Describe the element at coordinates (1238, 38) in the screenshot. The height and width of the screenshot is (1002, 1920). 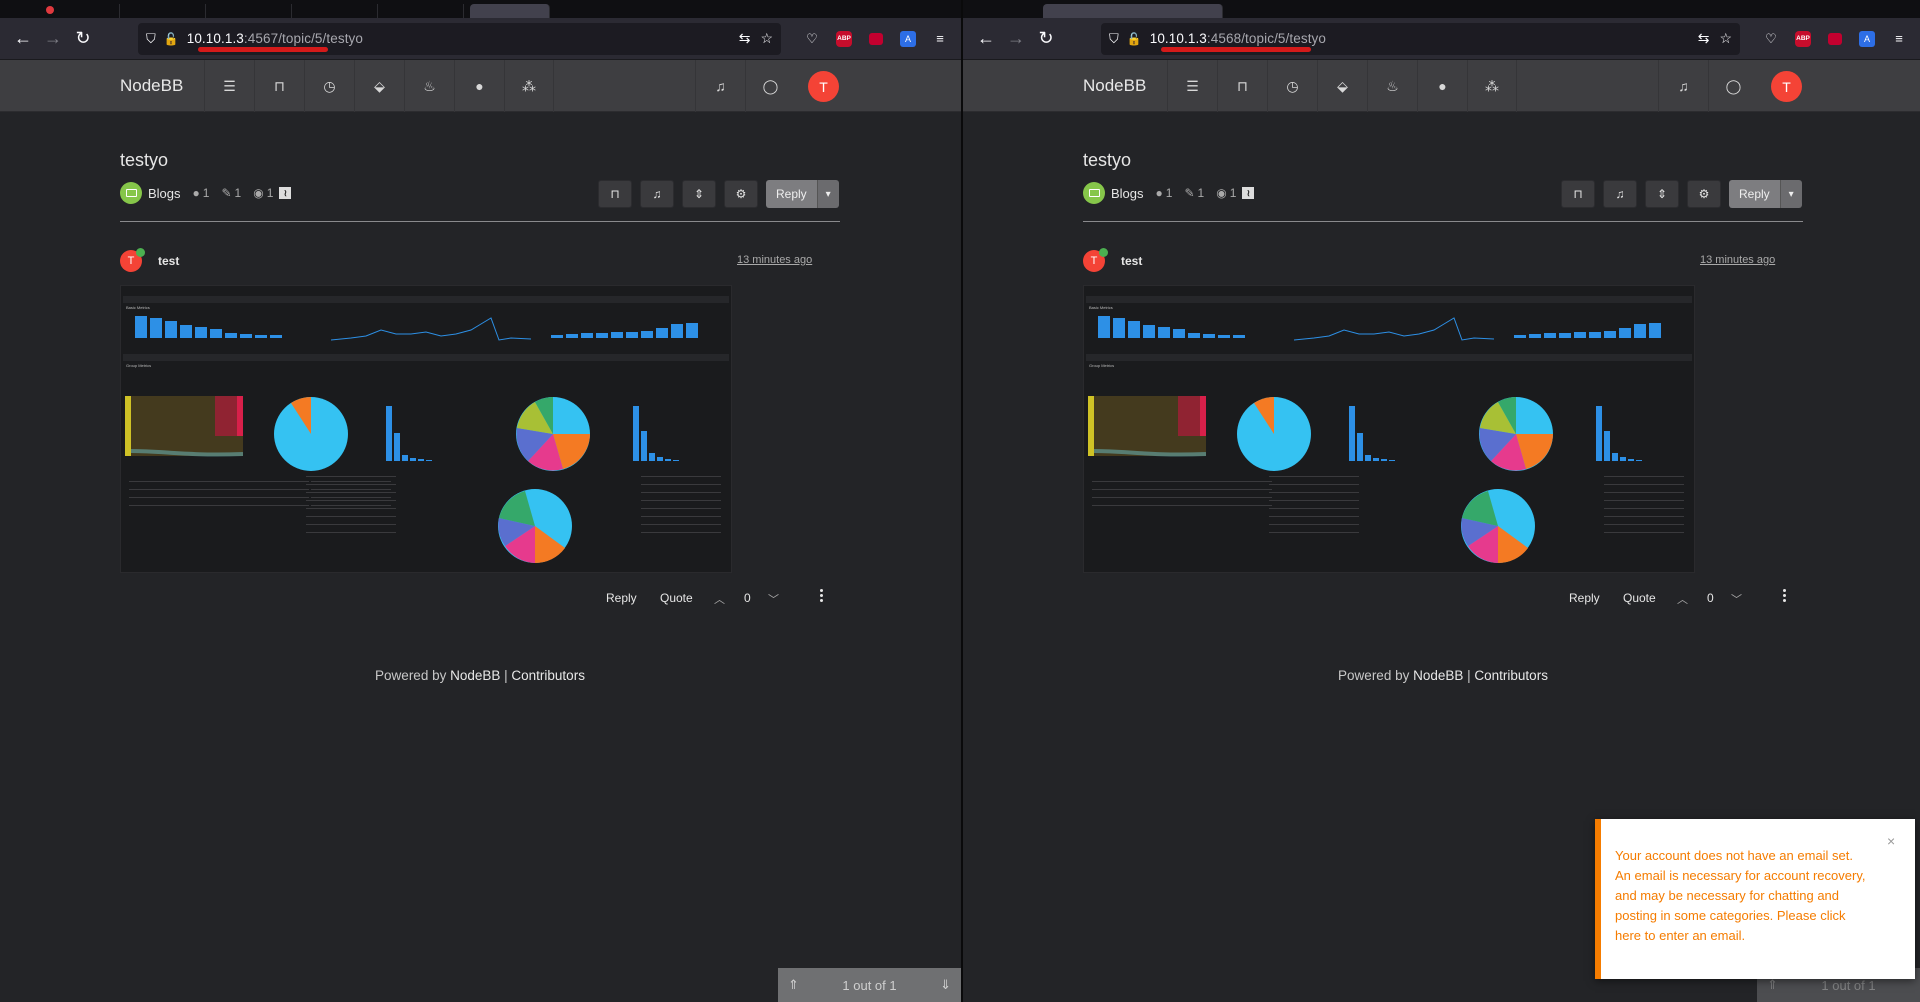
I see `url-text: 10.10.1.3:4568/topic/5/testyo` at that location.